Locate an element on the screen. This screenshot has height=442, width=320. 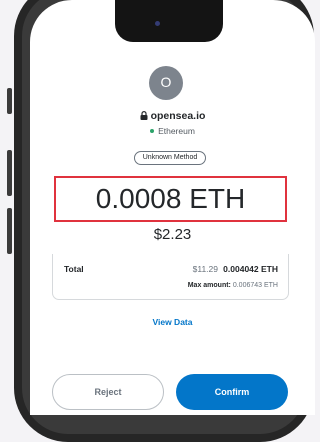
max-amount-value: 0.006743 ETH is located at coordinates (255, 285).